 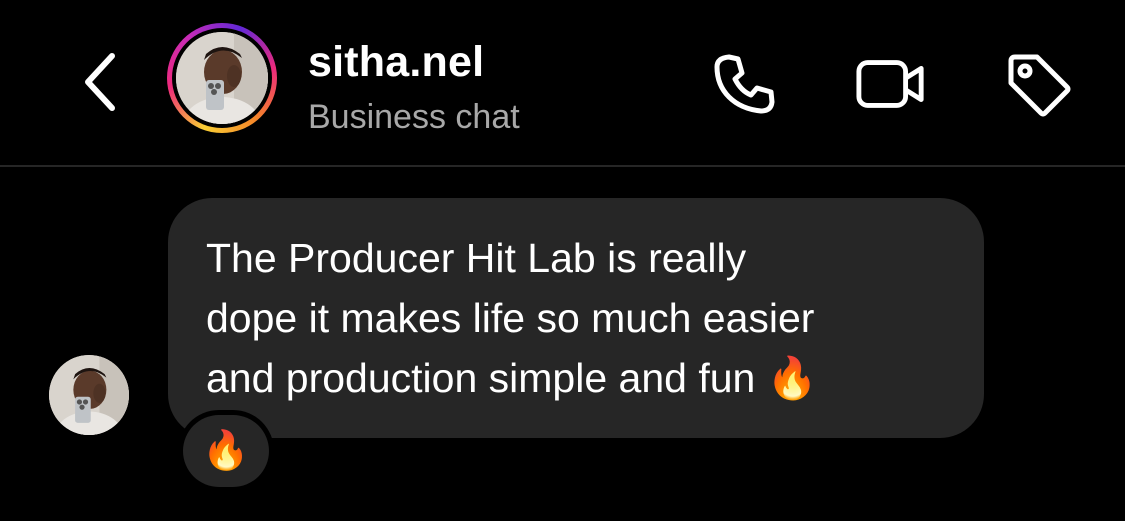 I want to click on back-button, so click(x=100, y=82).